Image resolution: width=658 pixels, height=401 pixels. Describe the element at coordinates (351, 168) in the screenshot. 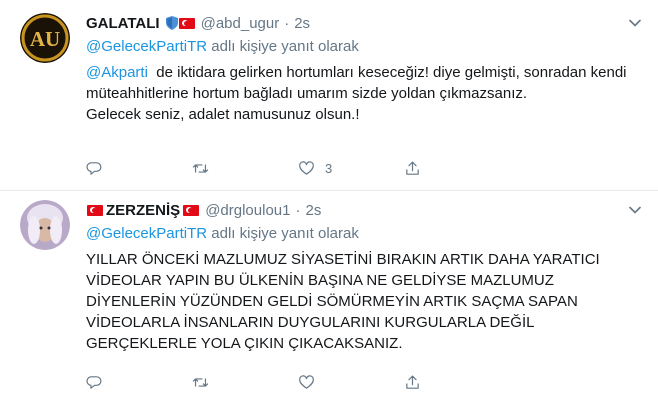

I see `like-button: 3` at that location.